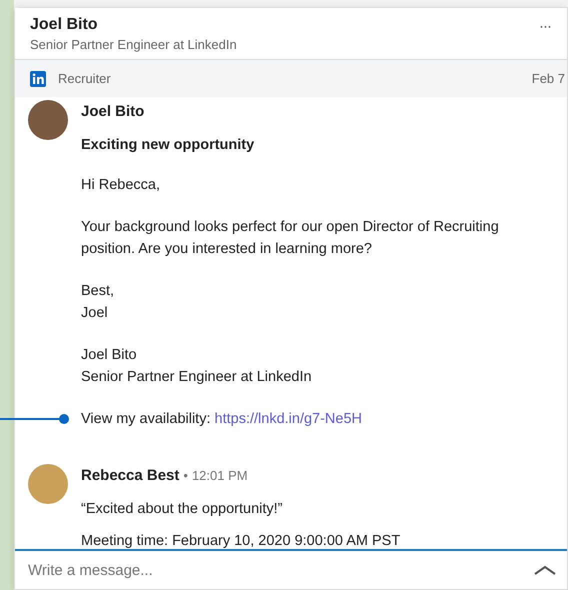 The width and height of the screenshot is (568, 590). What do you see at coordinates (196, 377) in the screenshot?
I see `message-text: Senior Partner Engineer at LinkedIn` at bounding box center [196, 377].